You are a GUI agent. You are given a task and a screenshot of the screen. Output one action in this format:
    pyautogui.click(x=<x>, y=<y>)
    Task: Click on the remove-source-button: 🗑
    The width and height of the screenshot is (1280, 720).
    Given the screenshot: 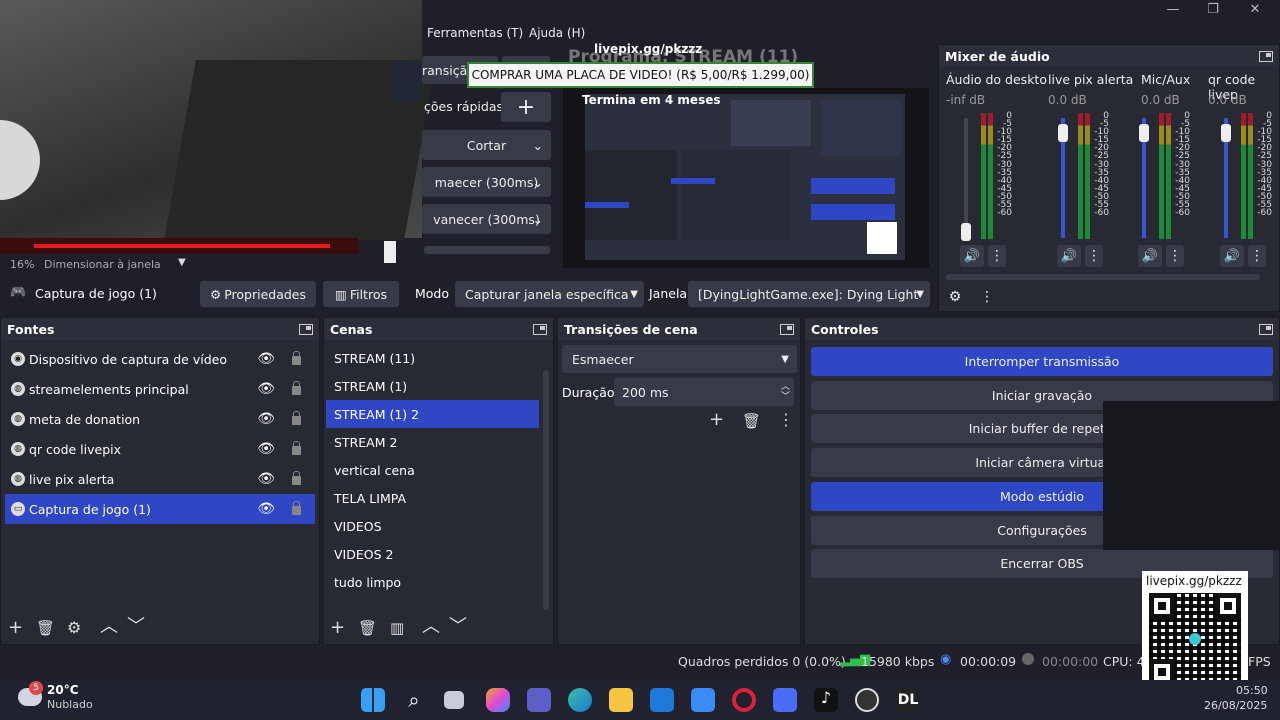 What is the action you would take?
    pyautogui.click(x=45, y=628)
    